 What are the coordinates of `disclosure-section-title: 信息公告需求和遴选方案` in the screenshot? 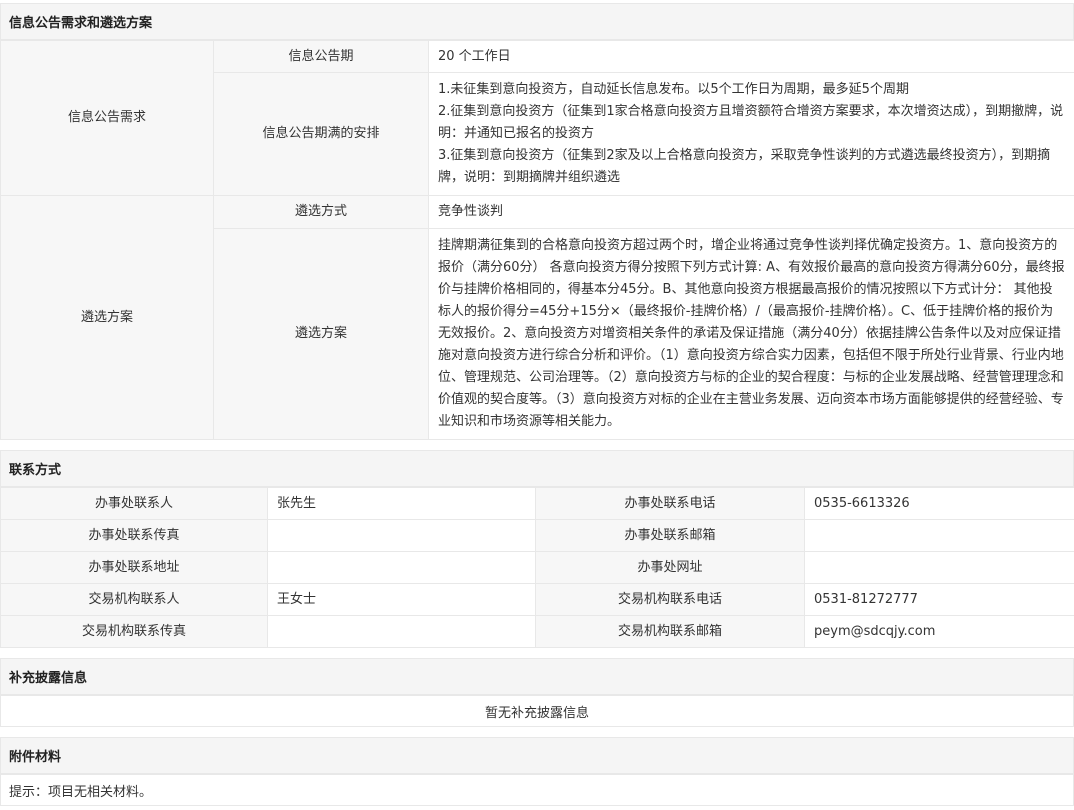 It's located at (537, 21).